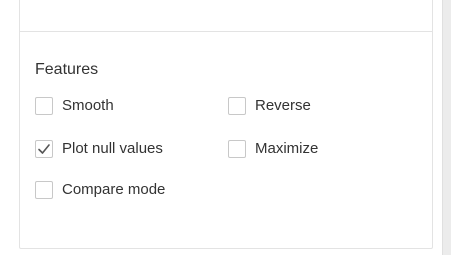 The width and height of the screenshot is (451, 255). I want to click on maximize-checkbox, so click(237, 149).